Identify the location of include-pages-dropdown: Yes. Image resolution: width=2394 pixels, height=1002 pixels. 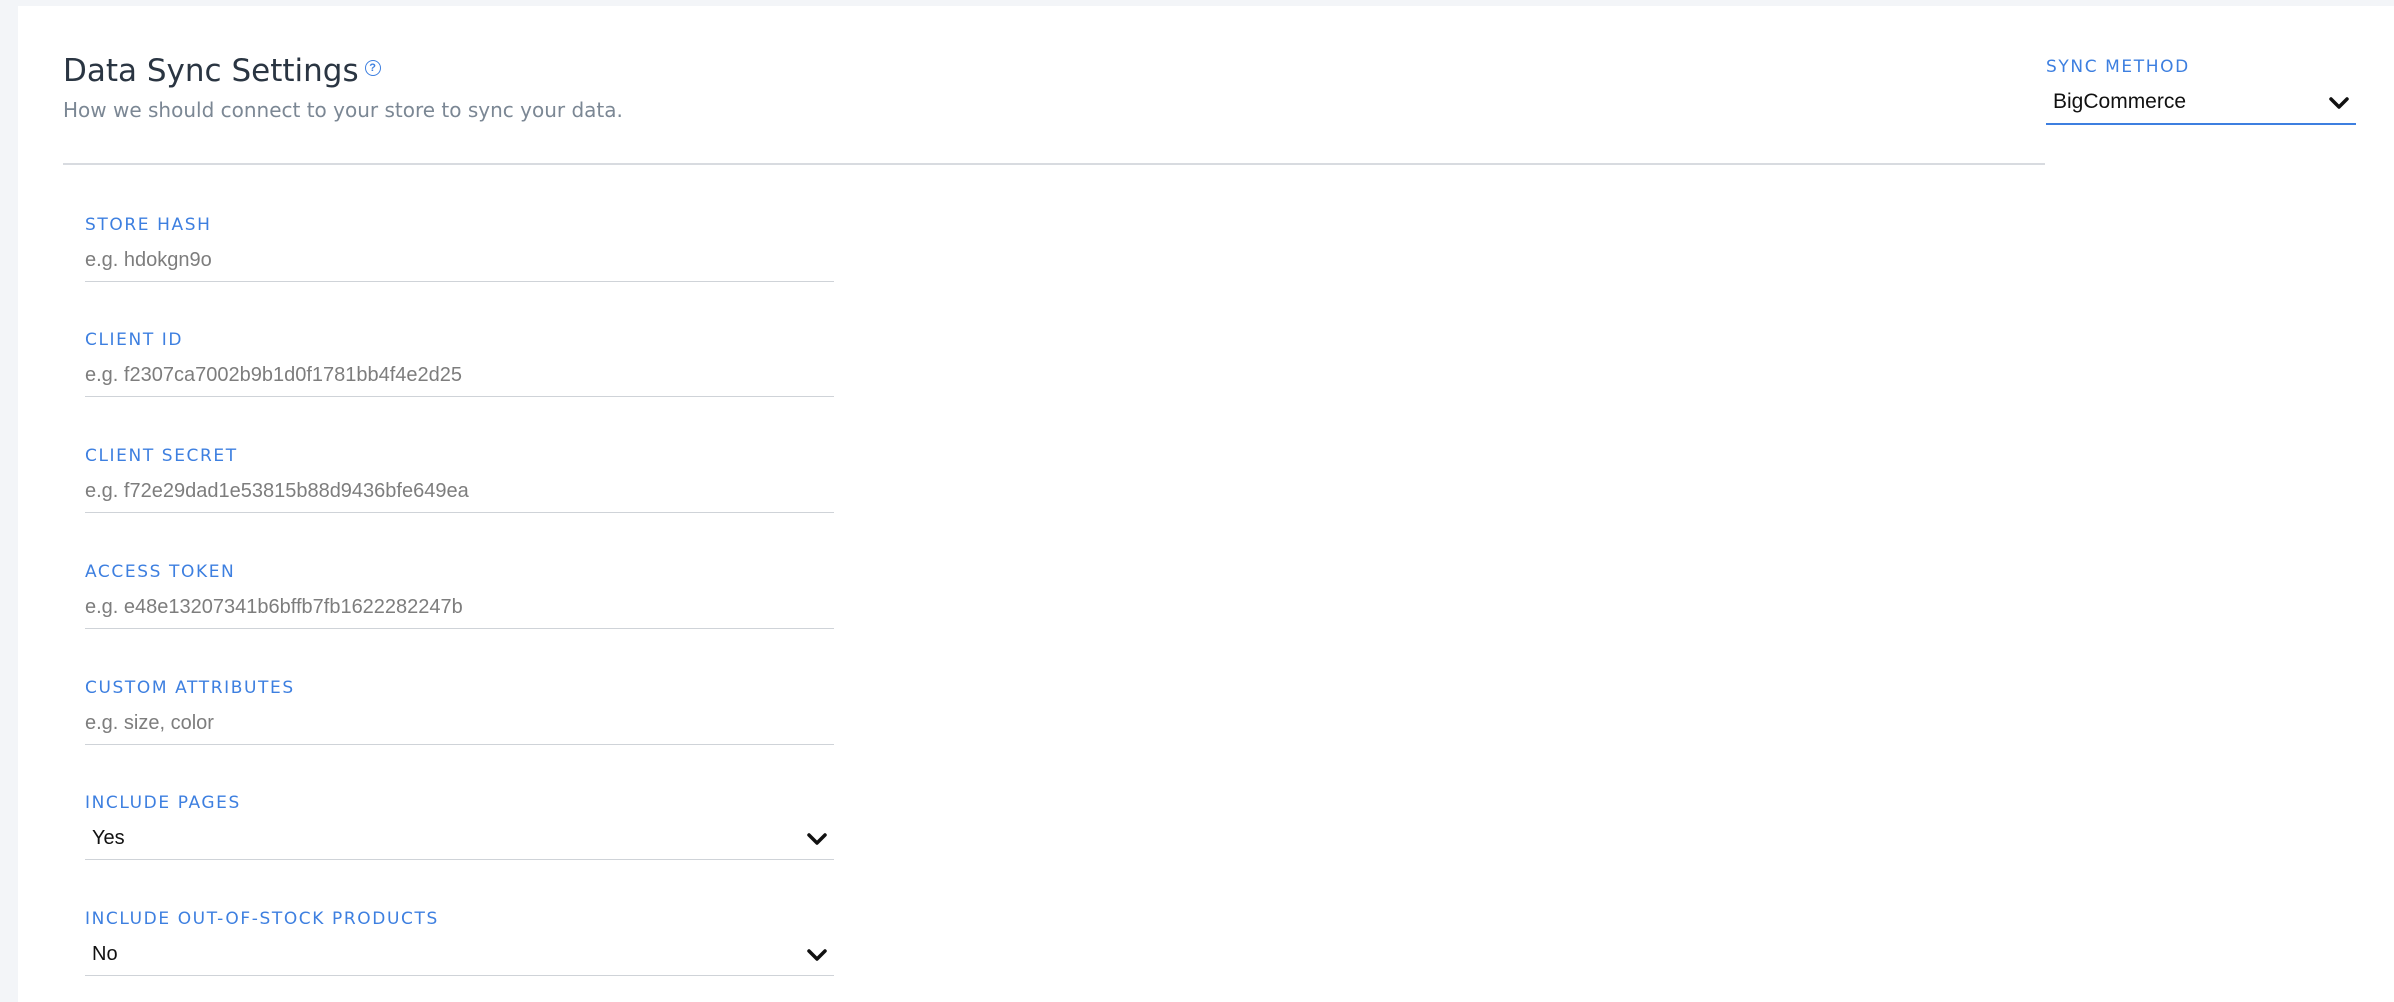
(459, 839).